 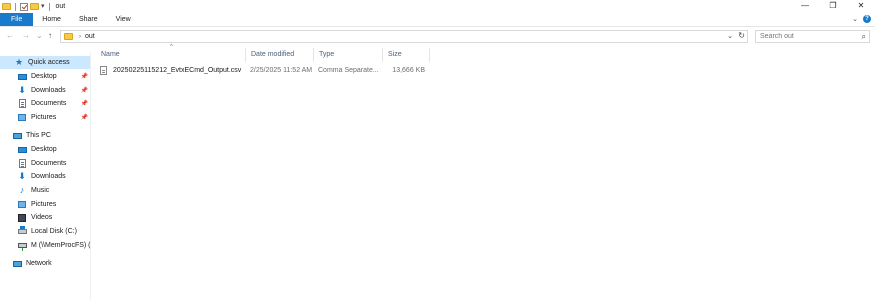 I want to click on tab-file: File, so click(x=17, y=19).